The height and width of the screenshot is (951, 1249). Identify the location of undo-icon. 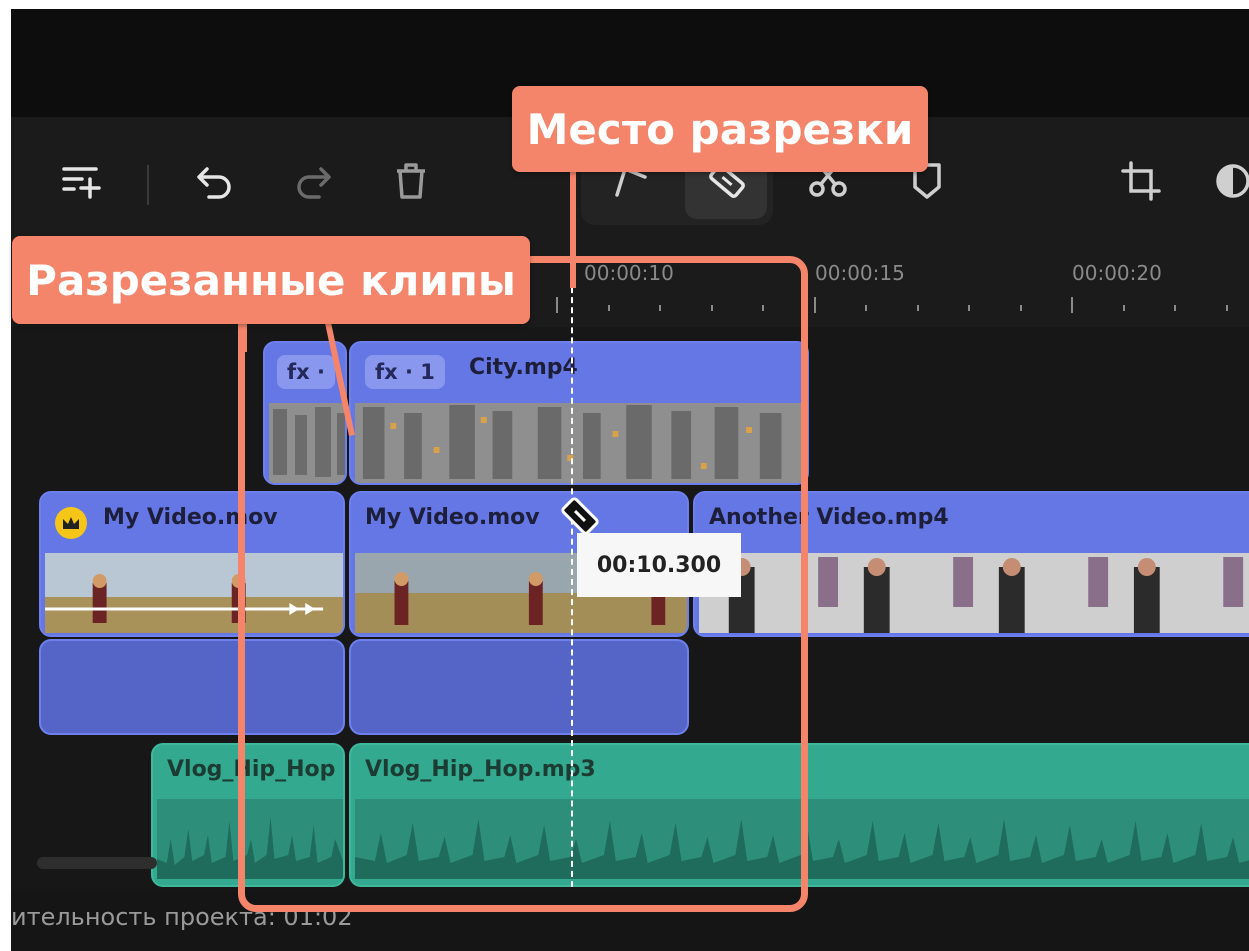
(215, 181).